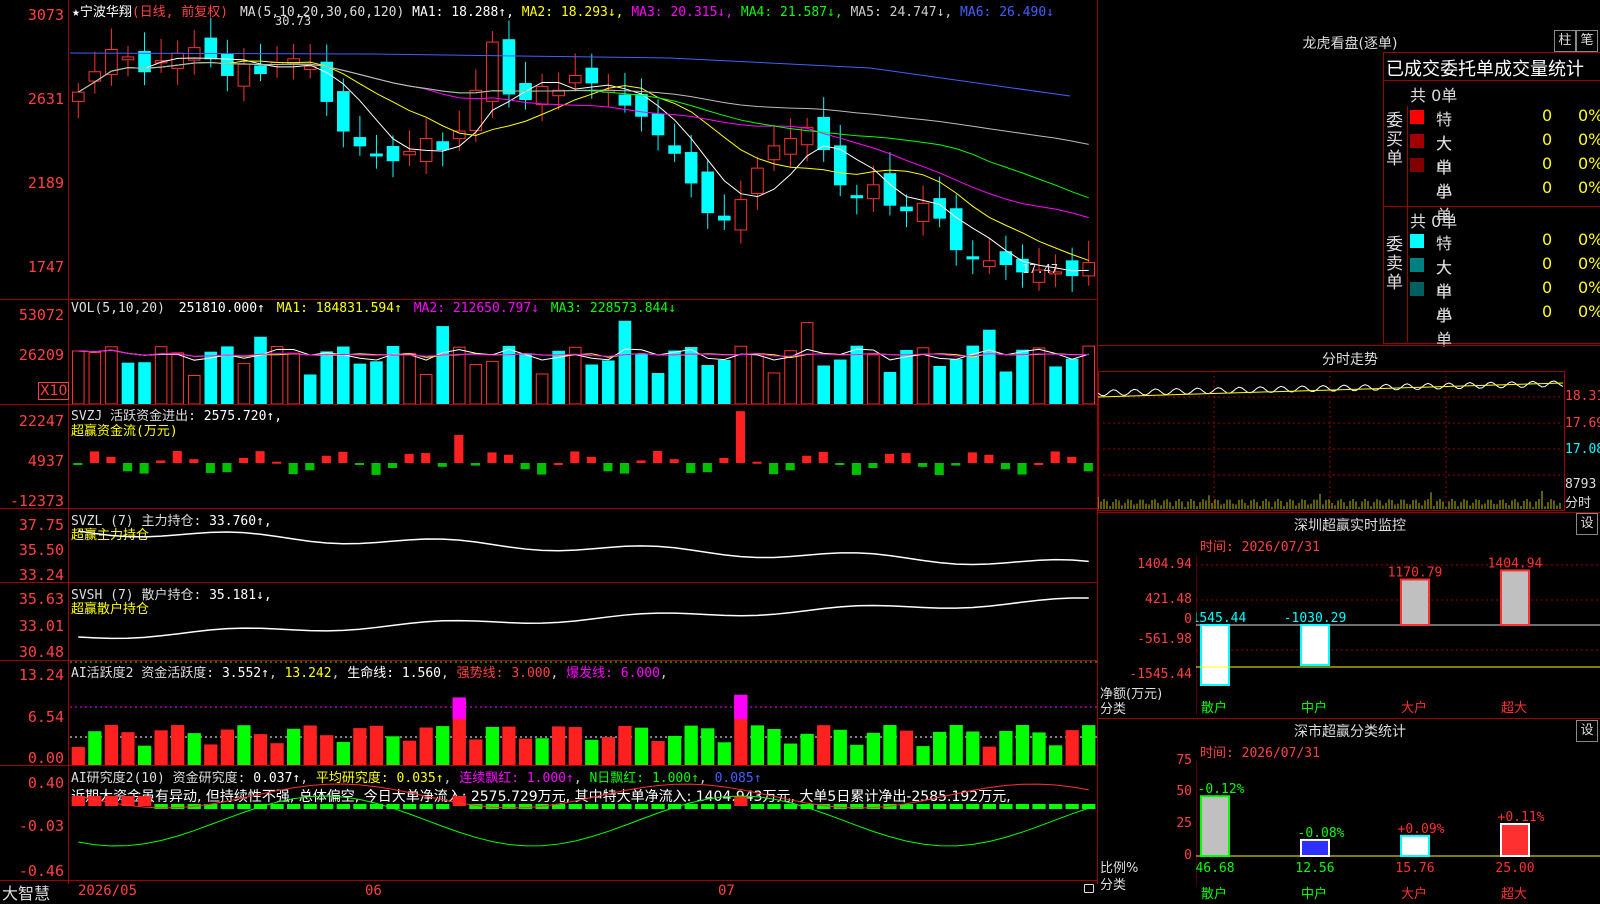 The image size is (1600, 904). I want to click on intraday-chart, so click(1331, 440).